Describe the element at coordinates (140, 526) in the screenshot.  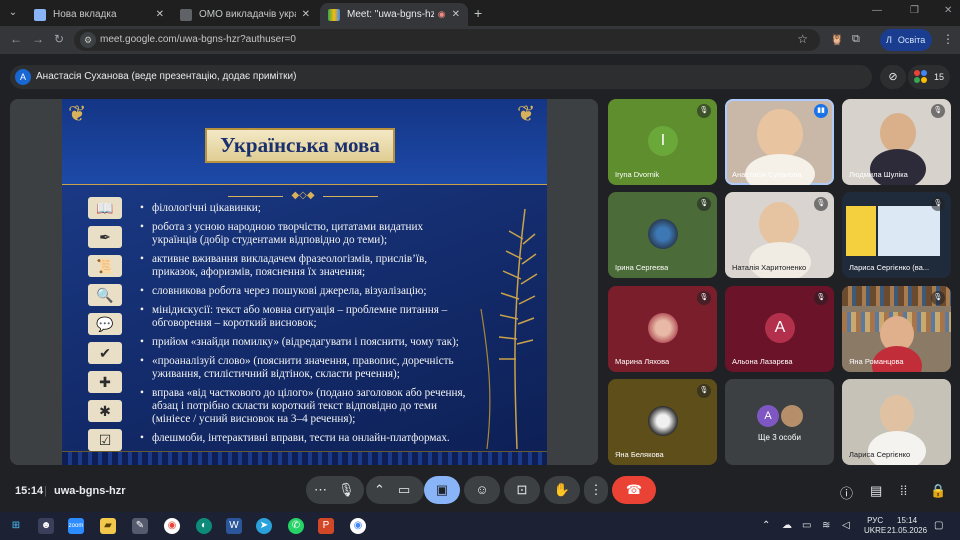
I see `app-icon: ✎` at that location.